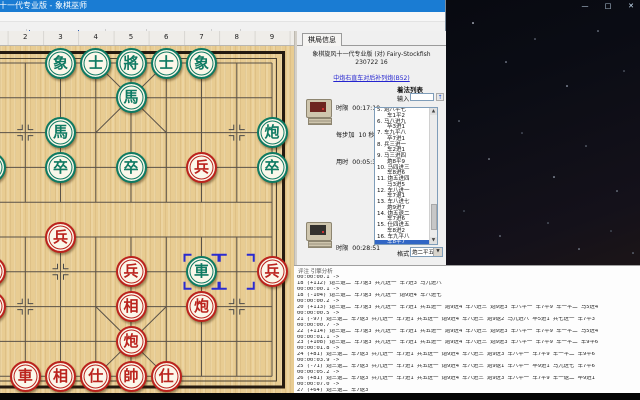  What do you see at coordinates (403, 254) in the screenshot?
I see `format-label: 格式` at bounding box center [403, 254].